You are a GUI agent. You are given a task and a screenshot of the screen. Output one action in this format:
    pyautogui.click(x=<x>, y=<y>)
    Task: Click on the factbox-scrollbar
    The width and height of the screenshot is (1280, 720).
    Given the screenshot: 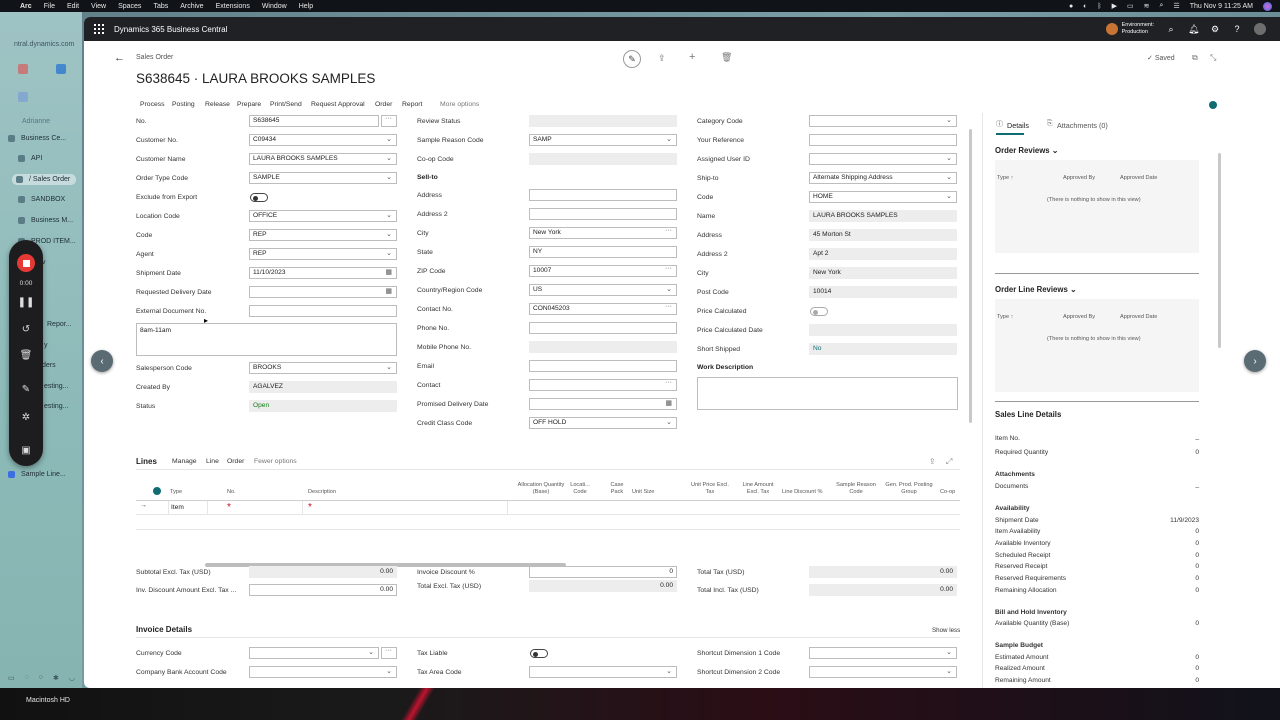 What is the action you would take?
    pyautogui.click(x=1219, y=250)
    